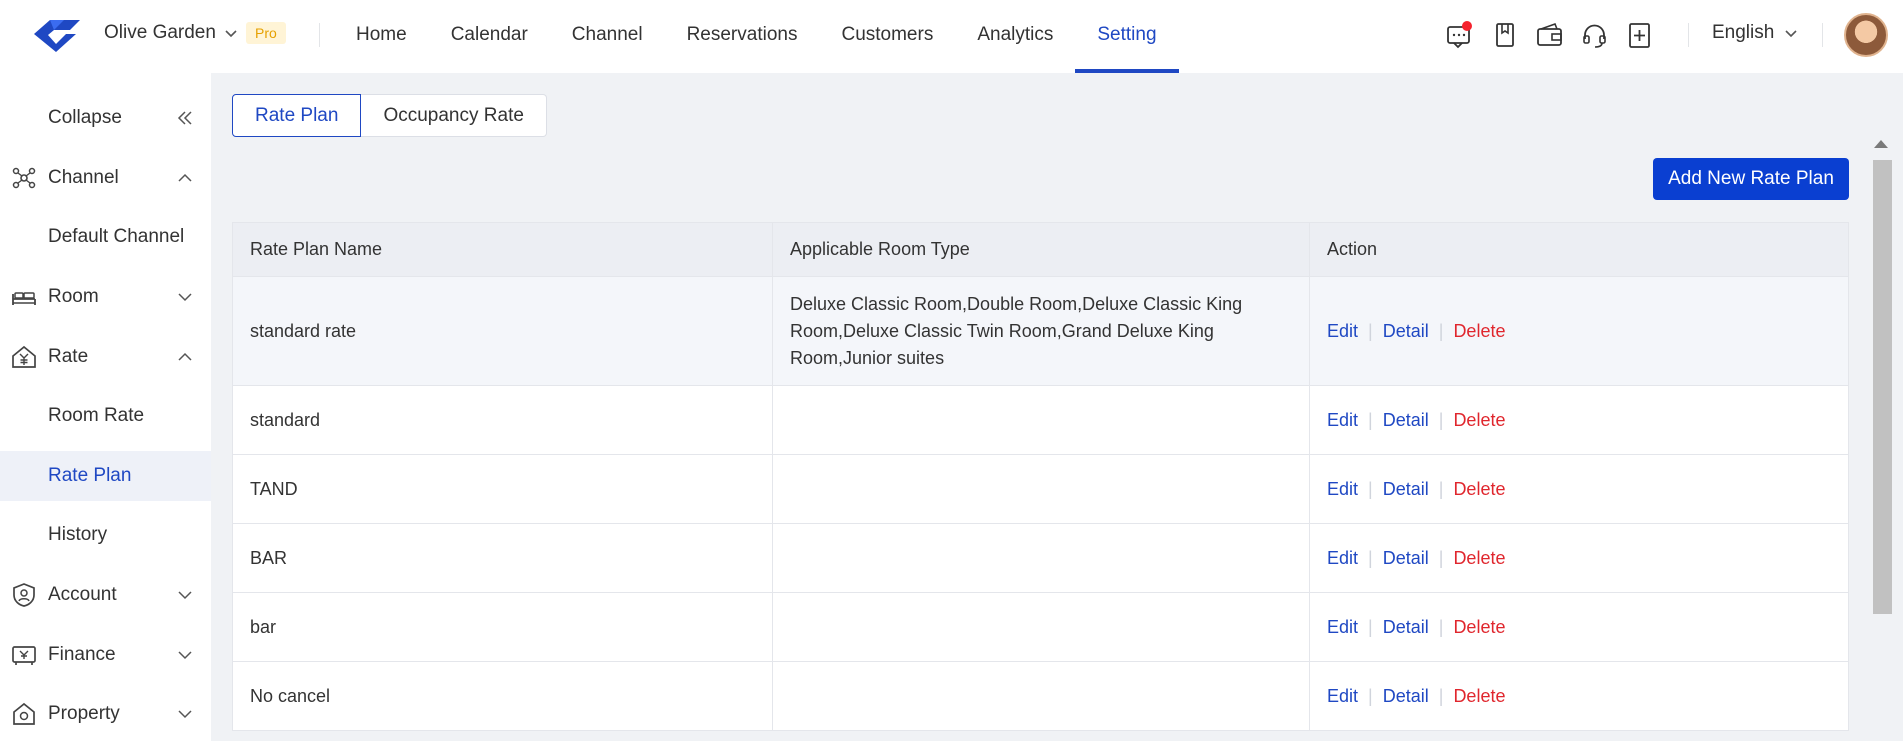 The height and width of the screenshot is (741, 1903). I want to click on app-logo-icon, so click(57, 35).